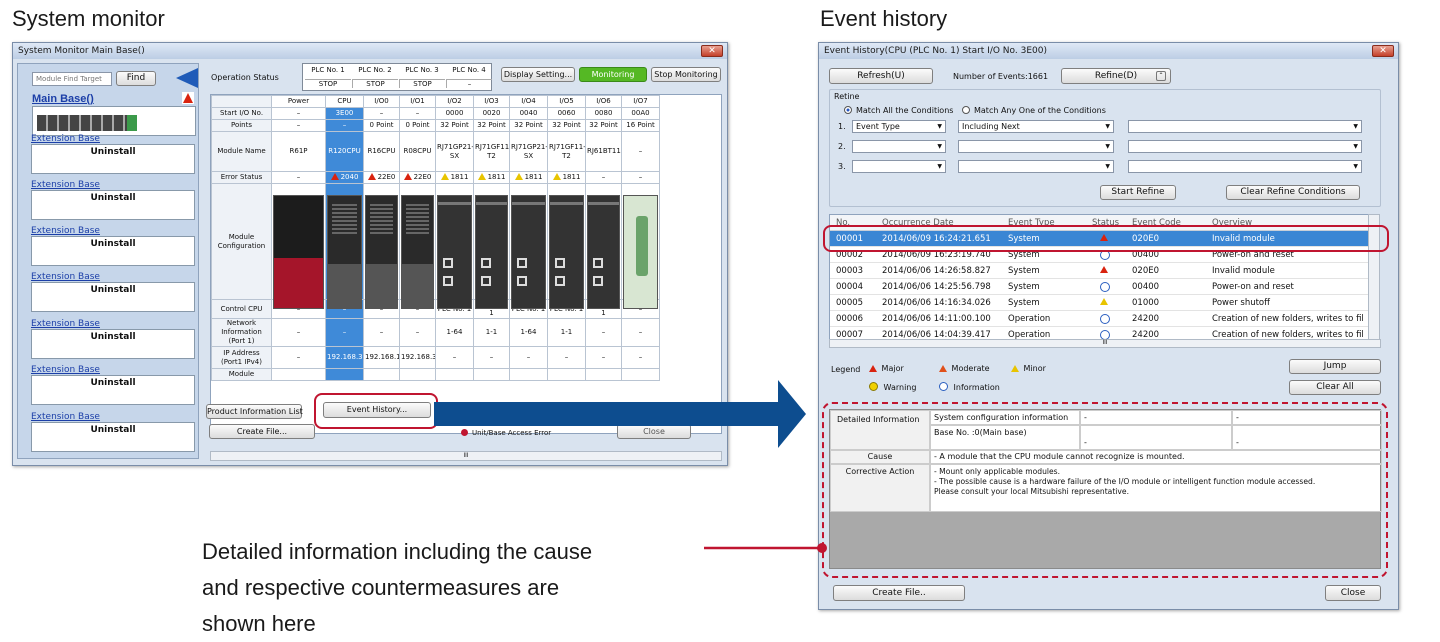 Image resolution: width=1440 pixels, height=642 pixels. Describe the element at coordinates (1383, 51) in the screenshot. I see `event-close-icon: ✕` at that location.